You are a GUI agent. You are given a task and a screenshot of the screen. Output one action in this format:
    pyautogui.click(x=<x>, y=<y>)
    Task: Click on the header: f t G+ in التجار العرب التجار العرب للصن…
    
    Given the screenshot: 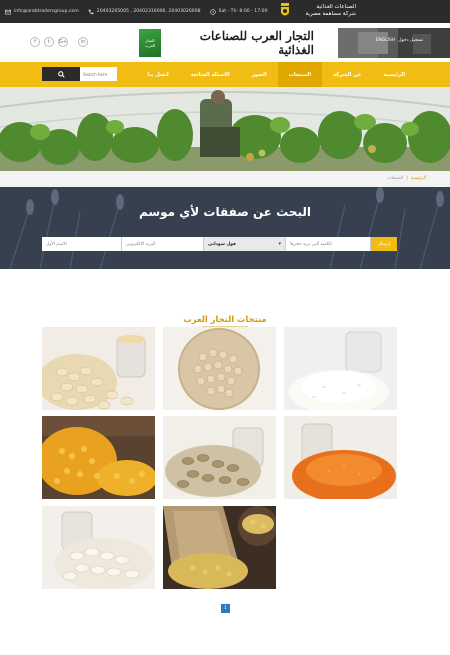 What is the action you would take?
    pyautogui.click(x=225, y=42)
    